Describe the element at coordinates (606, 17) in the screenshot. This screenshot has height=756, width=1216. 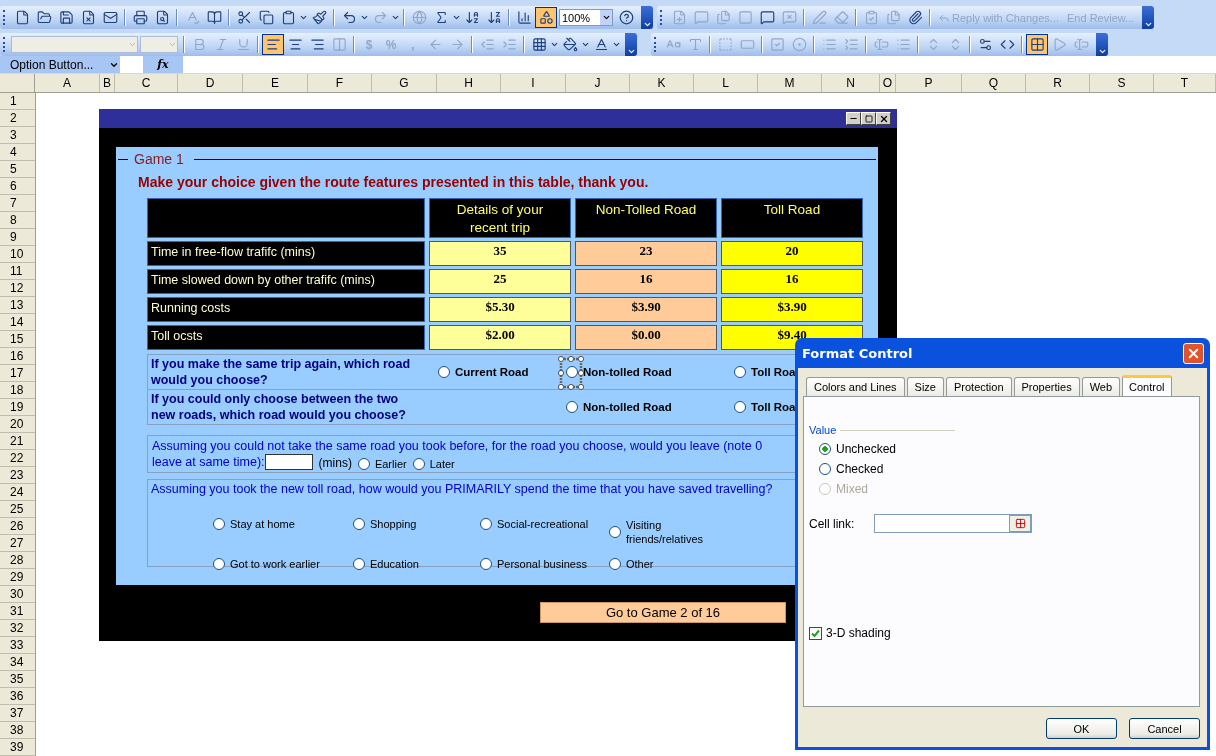
I see `caret-icon` at that location.